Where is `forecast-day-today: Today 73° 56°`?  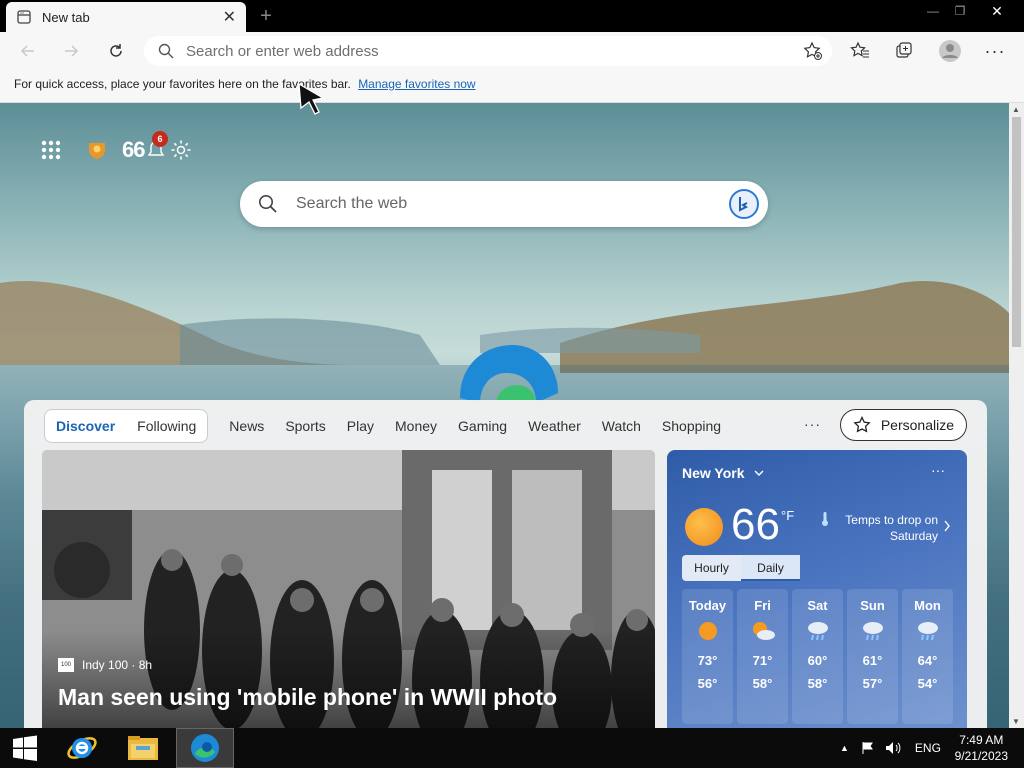 forecast-day-today: Today 73° 56° is located at coordinates (707, 656).